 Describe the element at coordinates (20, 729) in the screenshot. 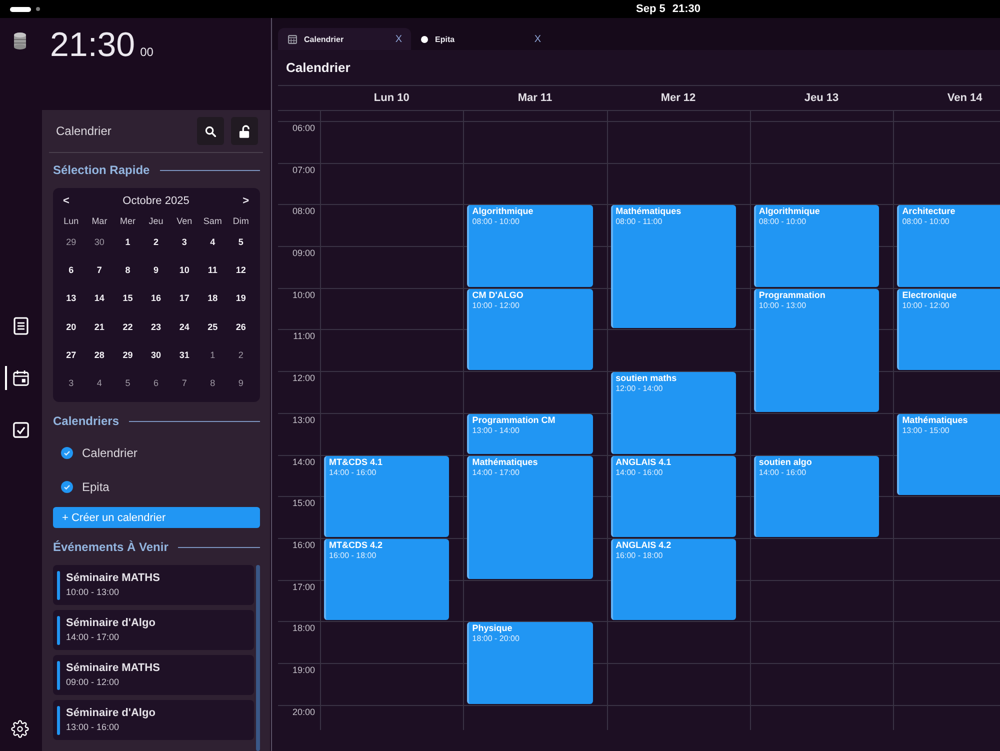

I see `settings-icon` at that location.